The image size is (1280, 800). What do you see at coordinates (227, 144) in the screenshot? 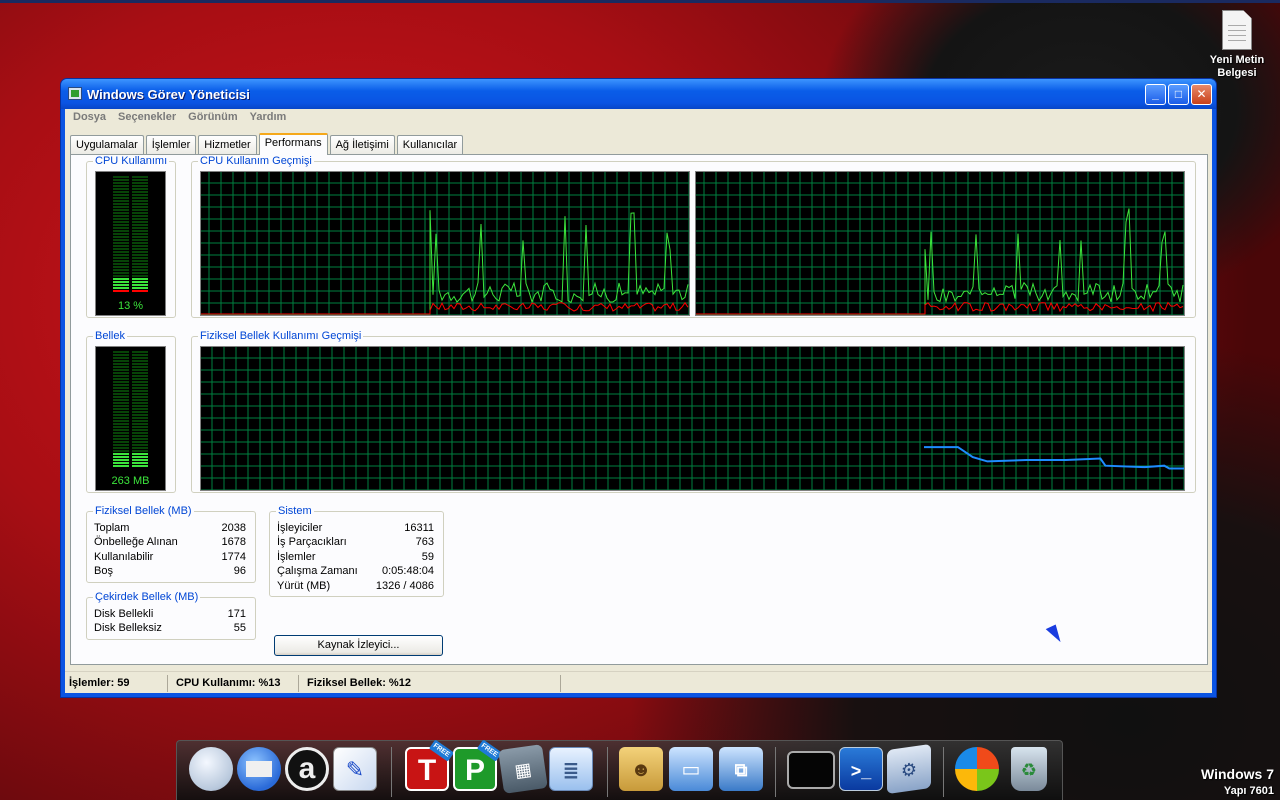
I see `tab-hizmetler: Hizmetler` at bounding box center [227, 144].